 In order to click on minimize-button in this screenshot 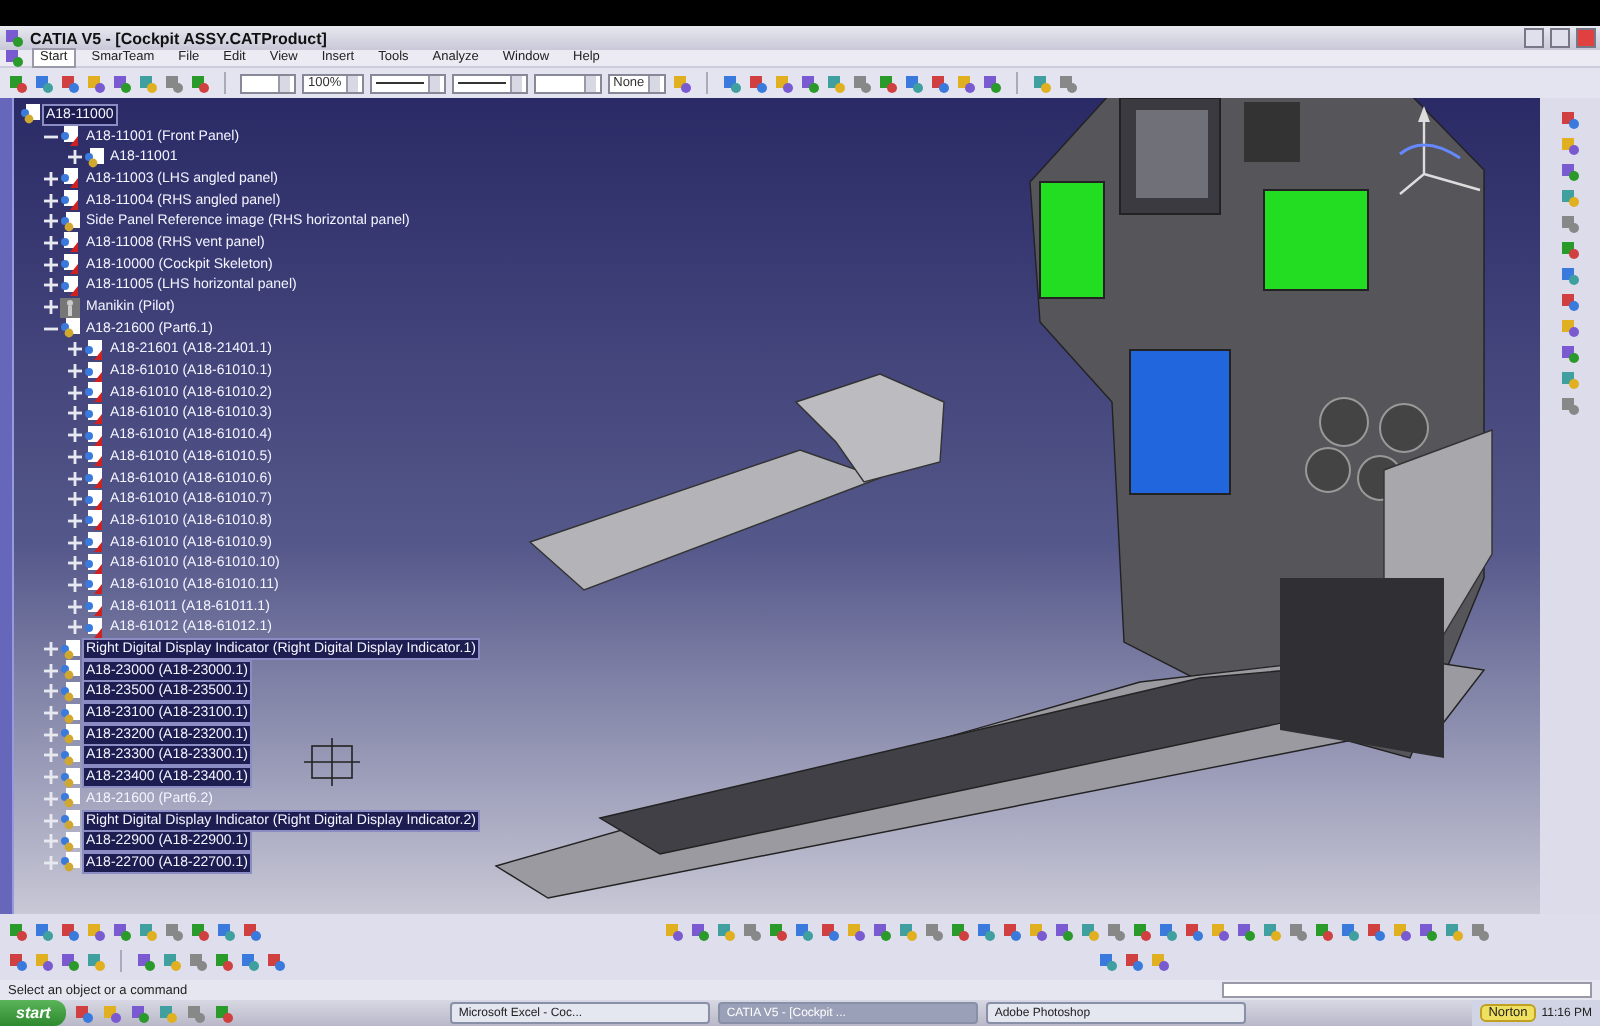, I will do `click(1534, 38)`.